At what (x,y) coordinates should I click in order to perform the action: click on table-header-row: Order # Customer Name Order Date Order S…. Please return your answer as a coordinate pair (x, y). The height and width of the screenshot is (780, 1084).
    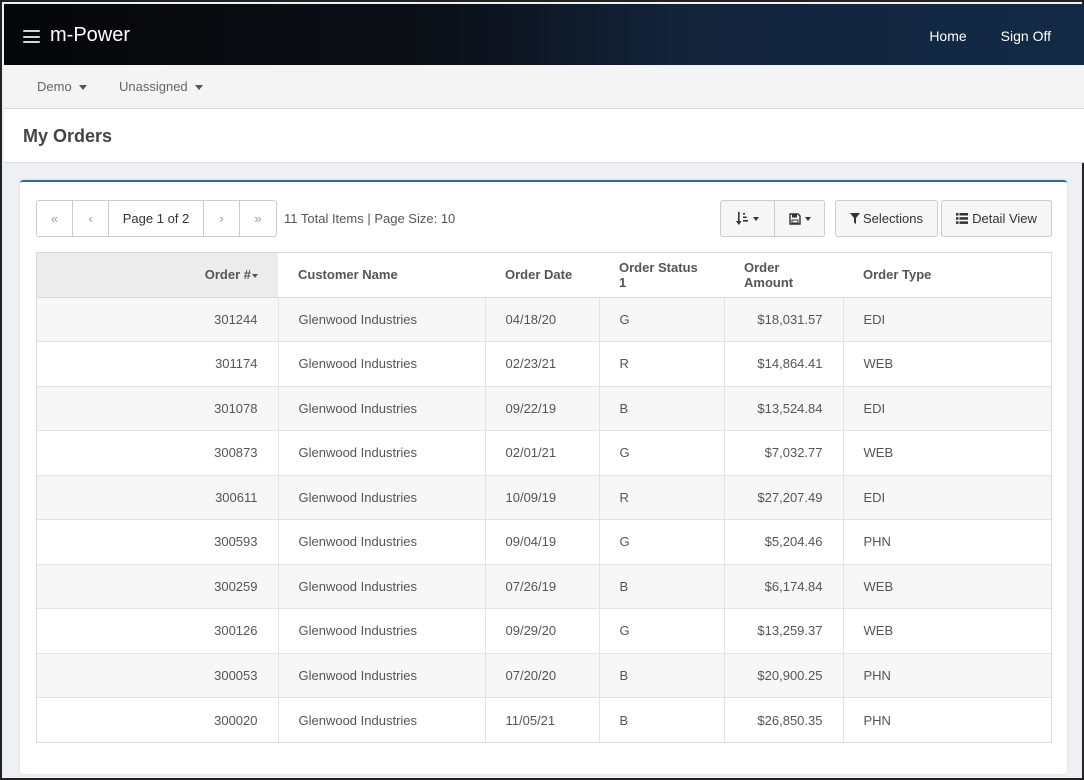
    Looking at the image, I should click on (544, 275).